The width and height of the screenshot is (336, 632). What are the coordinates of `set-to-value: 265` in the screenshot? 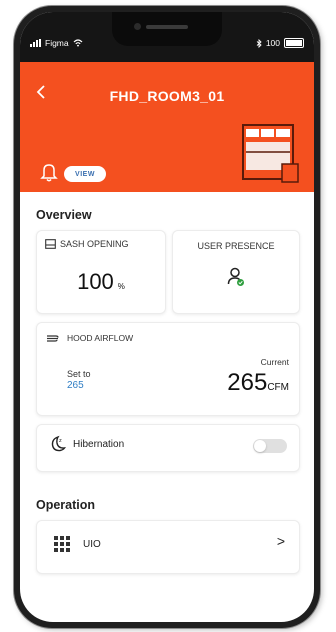 It's located at (79, 385).